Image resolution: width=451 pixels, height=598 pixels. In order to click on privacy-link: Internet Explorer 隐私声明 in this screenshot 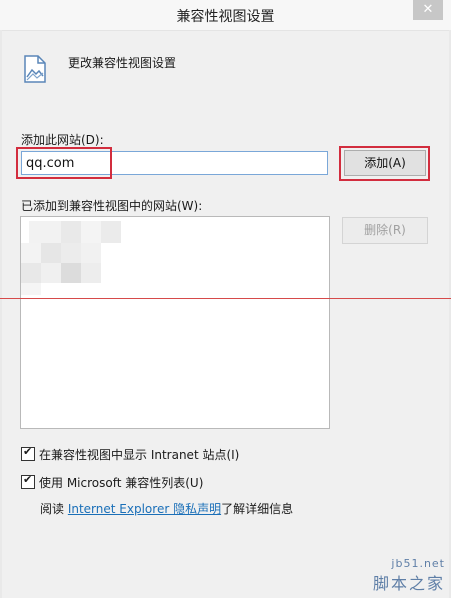, I will do `click(144, 509)`.